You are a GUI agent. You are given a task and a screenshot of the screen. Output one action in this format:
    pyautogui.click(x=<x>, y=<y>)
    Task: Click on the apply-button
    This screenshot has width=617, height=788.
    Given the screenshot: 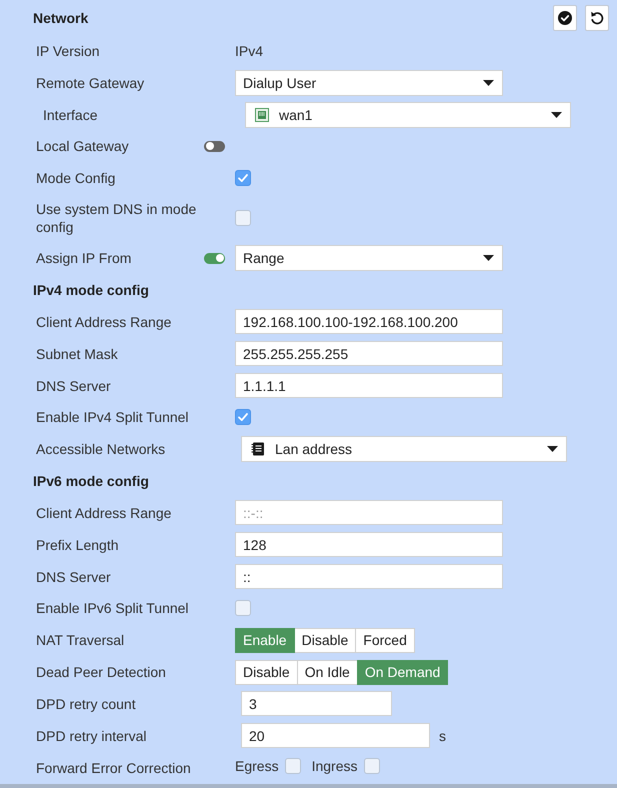 What is the action you would take?
    pyautogui.click(x=565, y=17)
    